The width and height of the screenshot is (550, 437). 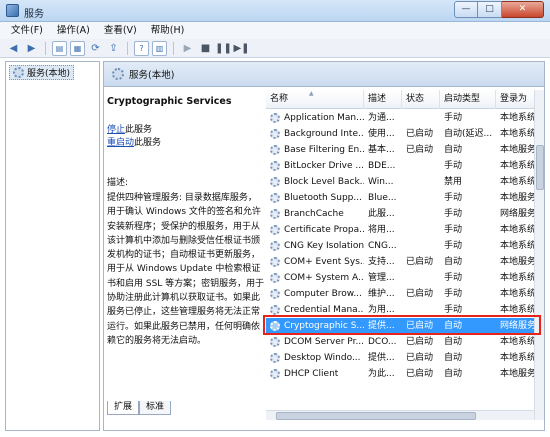 I want to click on restart-service-row: 重启动此服务, so click(x=186, y=143).